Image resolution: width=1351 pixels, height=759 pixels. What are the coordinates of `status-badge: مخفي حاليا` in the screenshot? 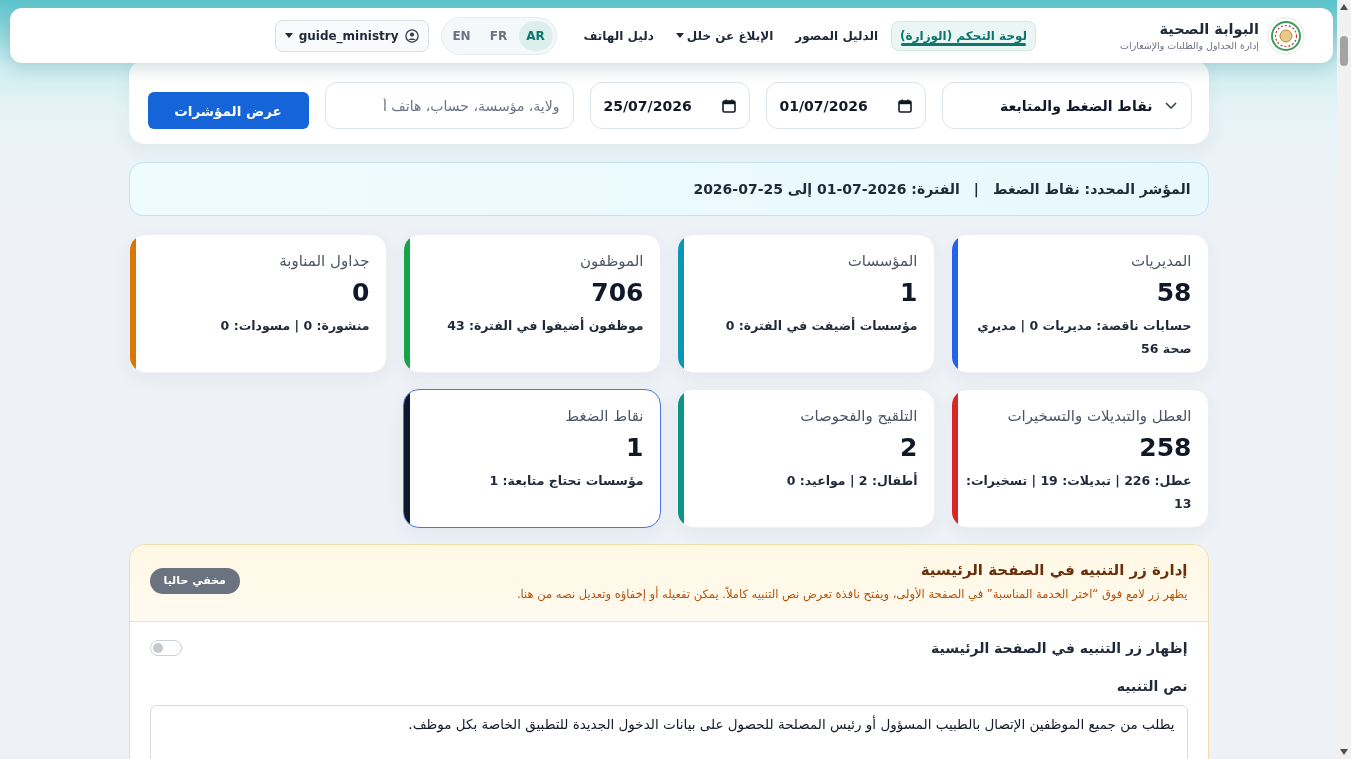 It's located at (194, 581).